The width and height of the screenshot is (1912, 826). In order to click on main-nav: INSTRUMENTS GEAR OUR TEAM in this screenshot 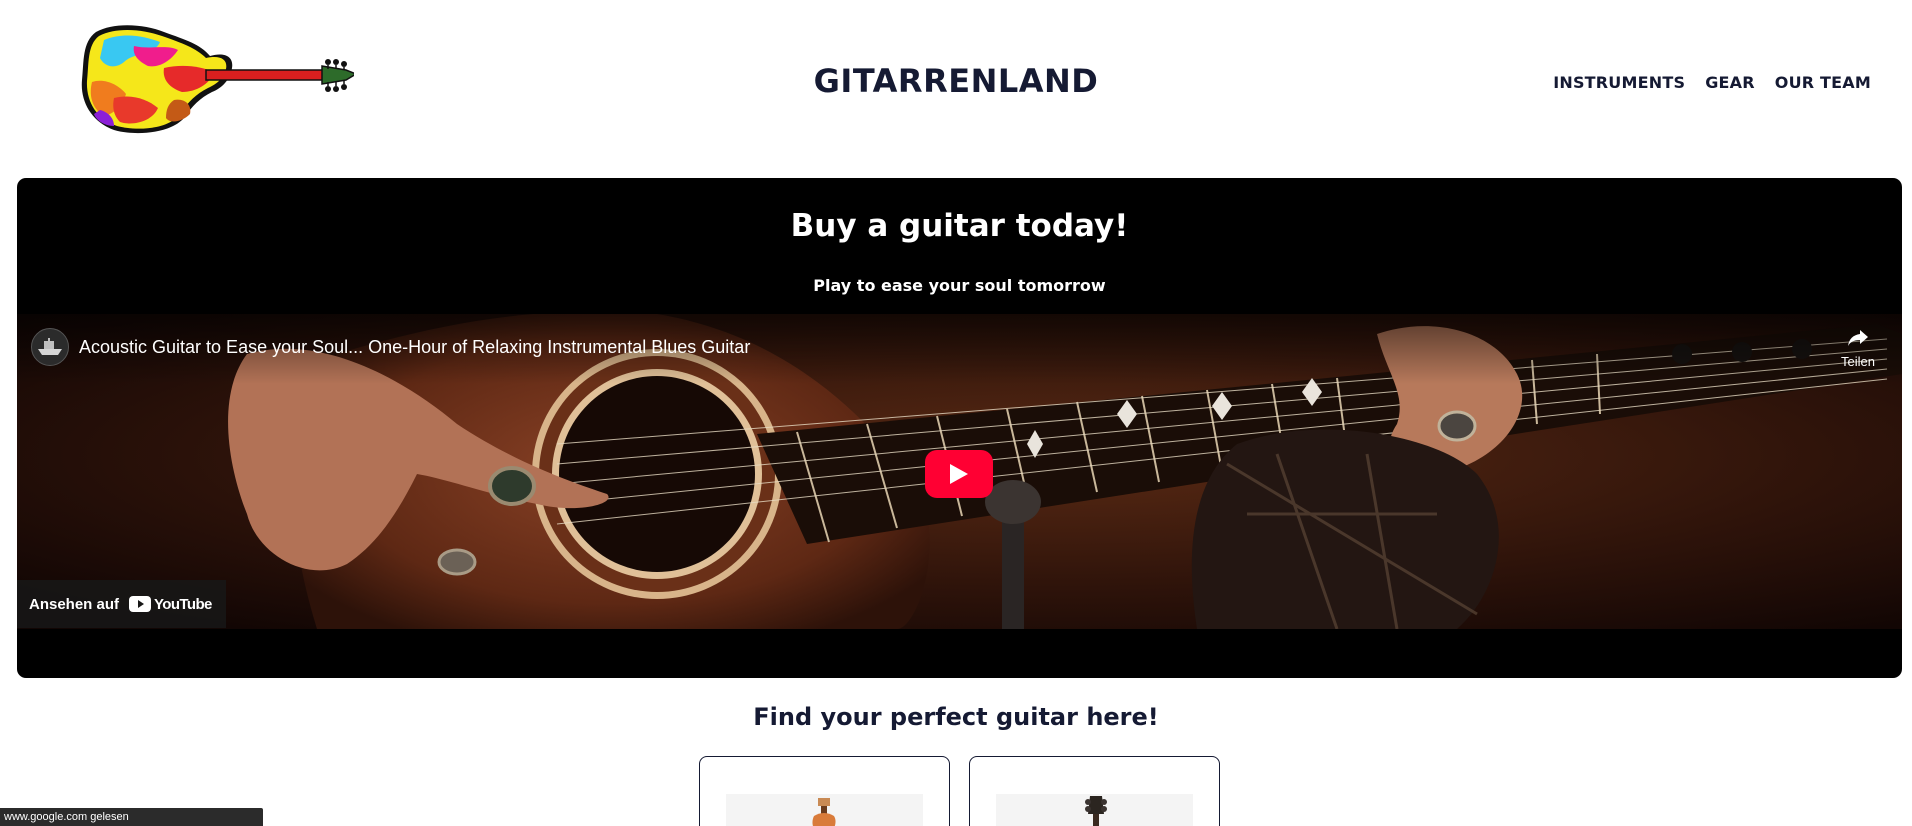, I will do `click(1712, 82)`.